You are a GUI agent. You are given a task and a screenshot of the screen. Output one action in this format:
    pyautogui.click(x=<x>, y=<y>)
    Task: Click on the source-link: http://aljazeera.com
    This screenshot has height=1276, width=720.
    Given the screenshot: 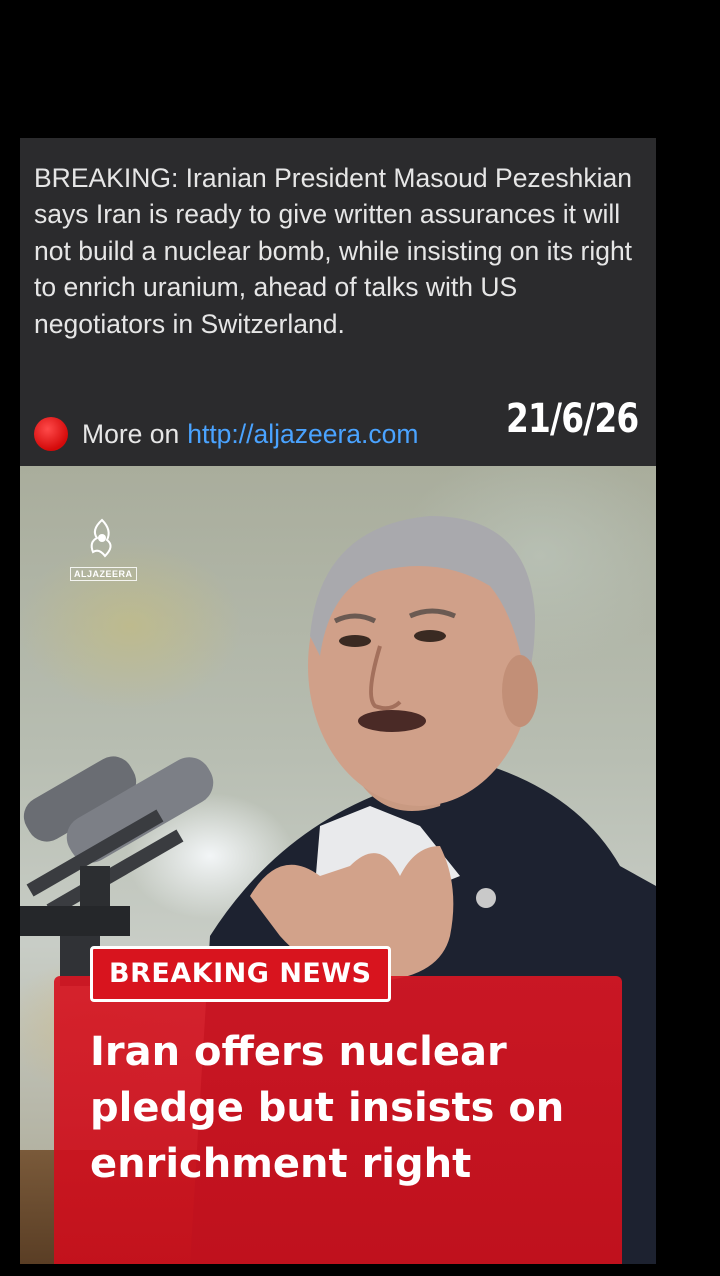 What is the action you would take?
    pyautogui.click(x=302, y=434)
    